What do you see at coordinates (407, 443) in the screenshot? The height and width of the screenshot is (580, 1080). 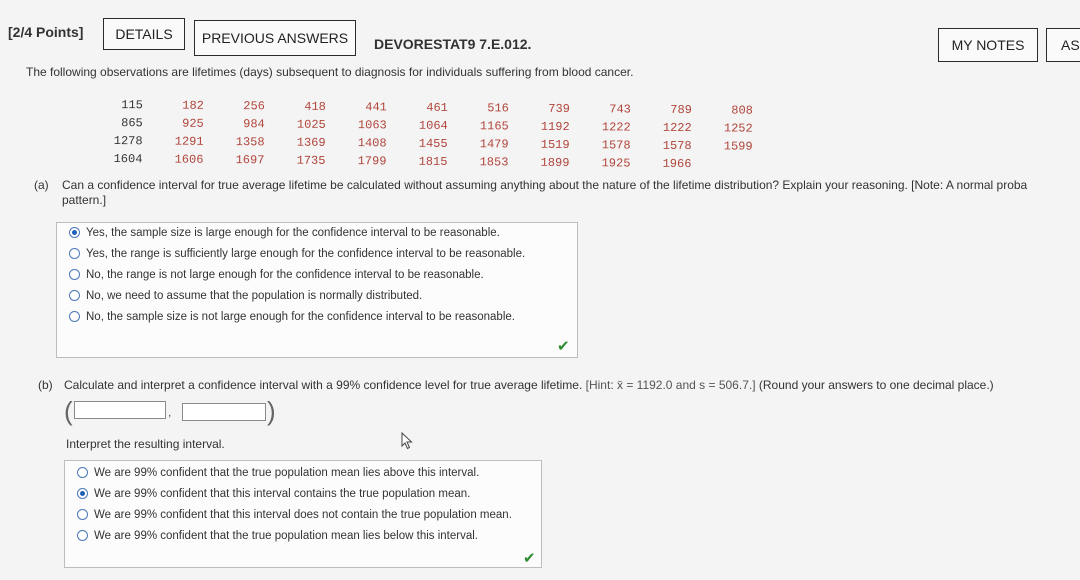 I see `mouse-cursor-icon` at bounding box center [407, 443].